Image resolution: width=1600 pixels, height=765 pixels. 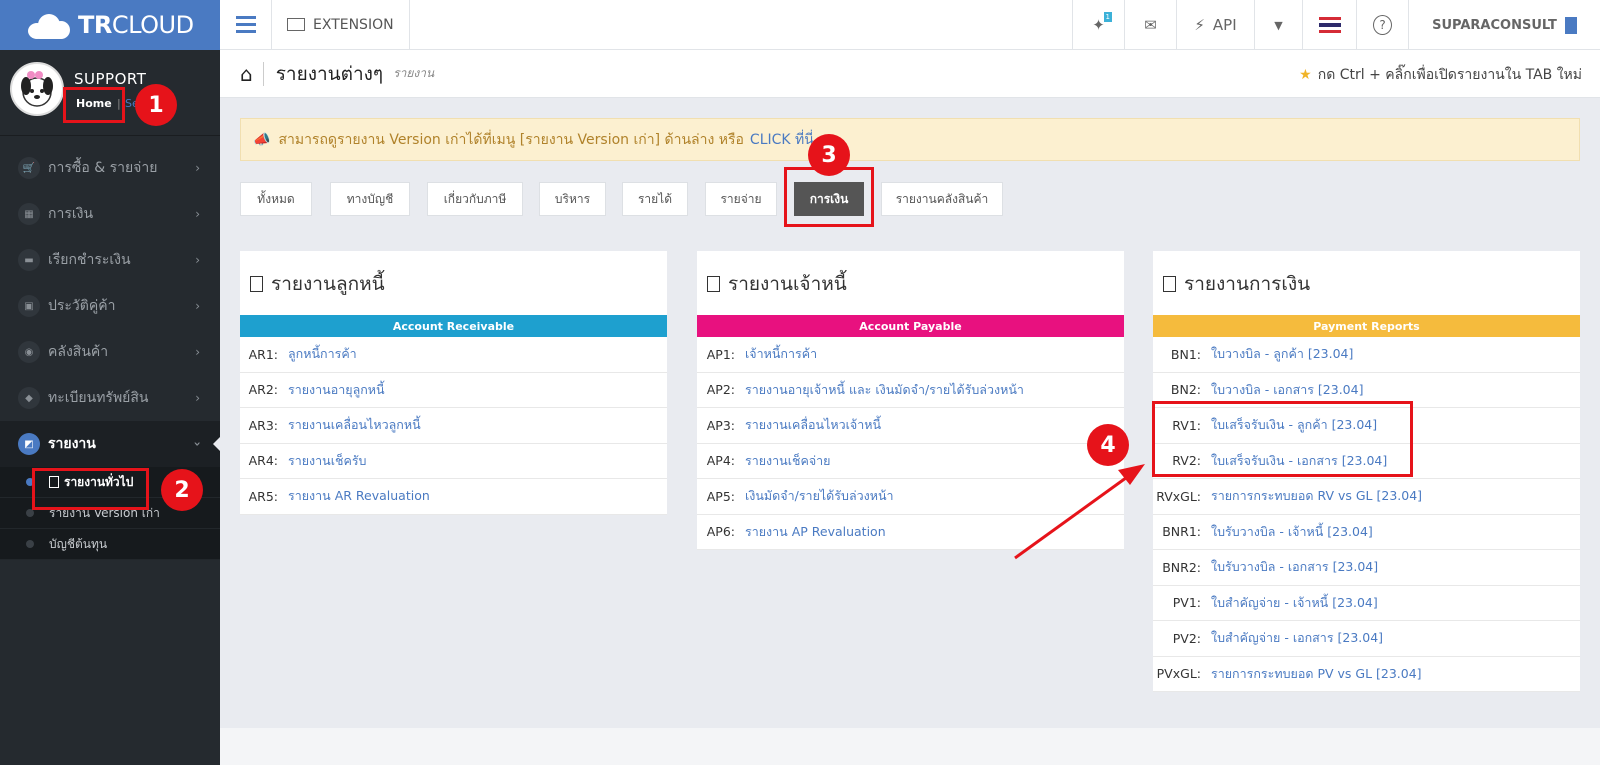 What do you see at coordinates (182, 490) in the screenshot?
I see `step-badge-2: 2` at bounding box center [182, 490].